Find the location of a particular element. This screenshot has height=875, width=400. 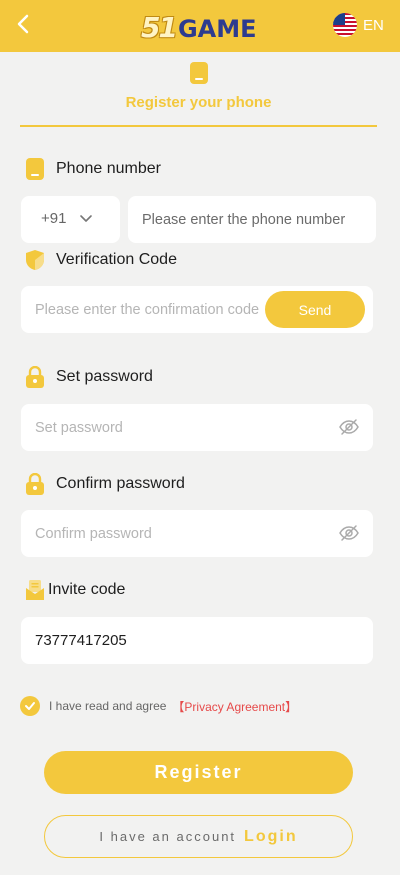

invite-code-value: 73777417205 is located at coordinates (81, 640).